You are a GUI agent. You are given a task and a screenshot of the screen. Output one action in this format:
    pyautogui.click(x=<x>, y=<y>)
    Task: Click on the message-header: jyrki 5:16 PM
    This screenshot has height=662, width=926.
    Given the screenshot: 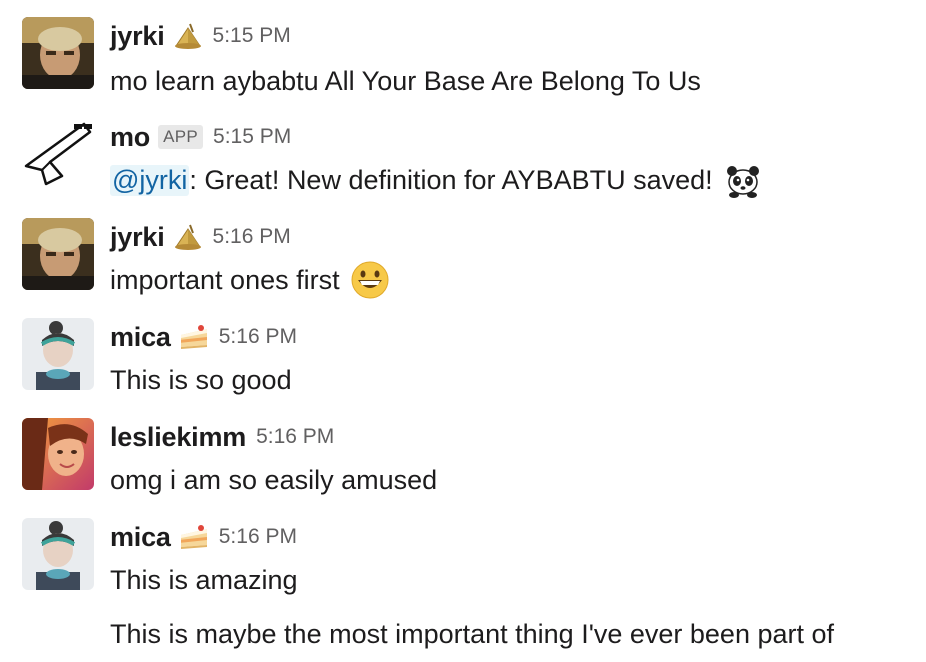 What is the action you would take?
    pyautogui.click(x=200, y=237)
    